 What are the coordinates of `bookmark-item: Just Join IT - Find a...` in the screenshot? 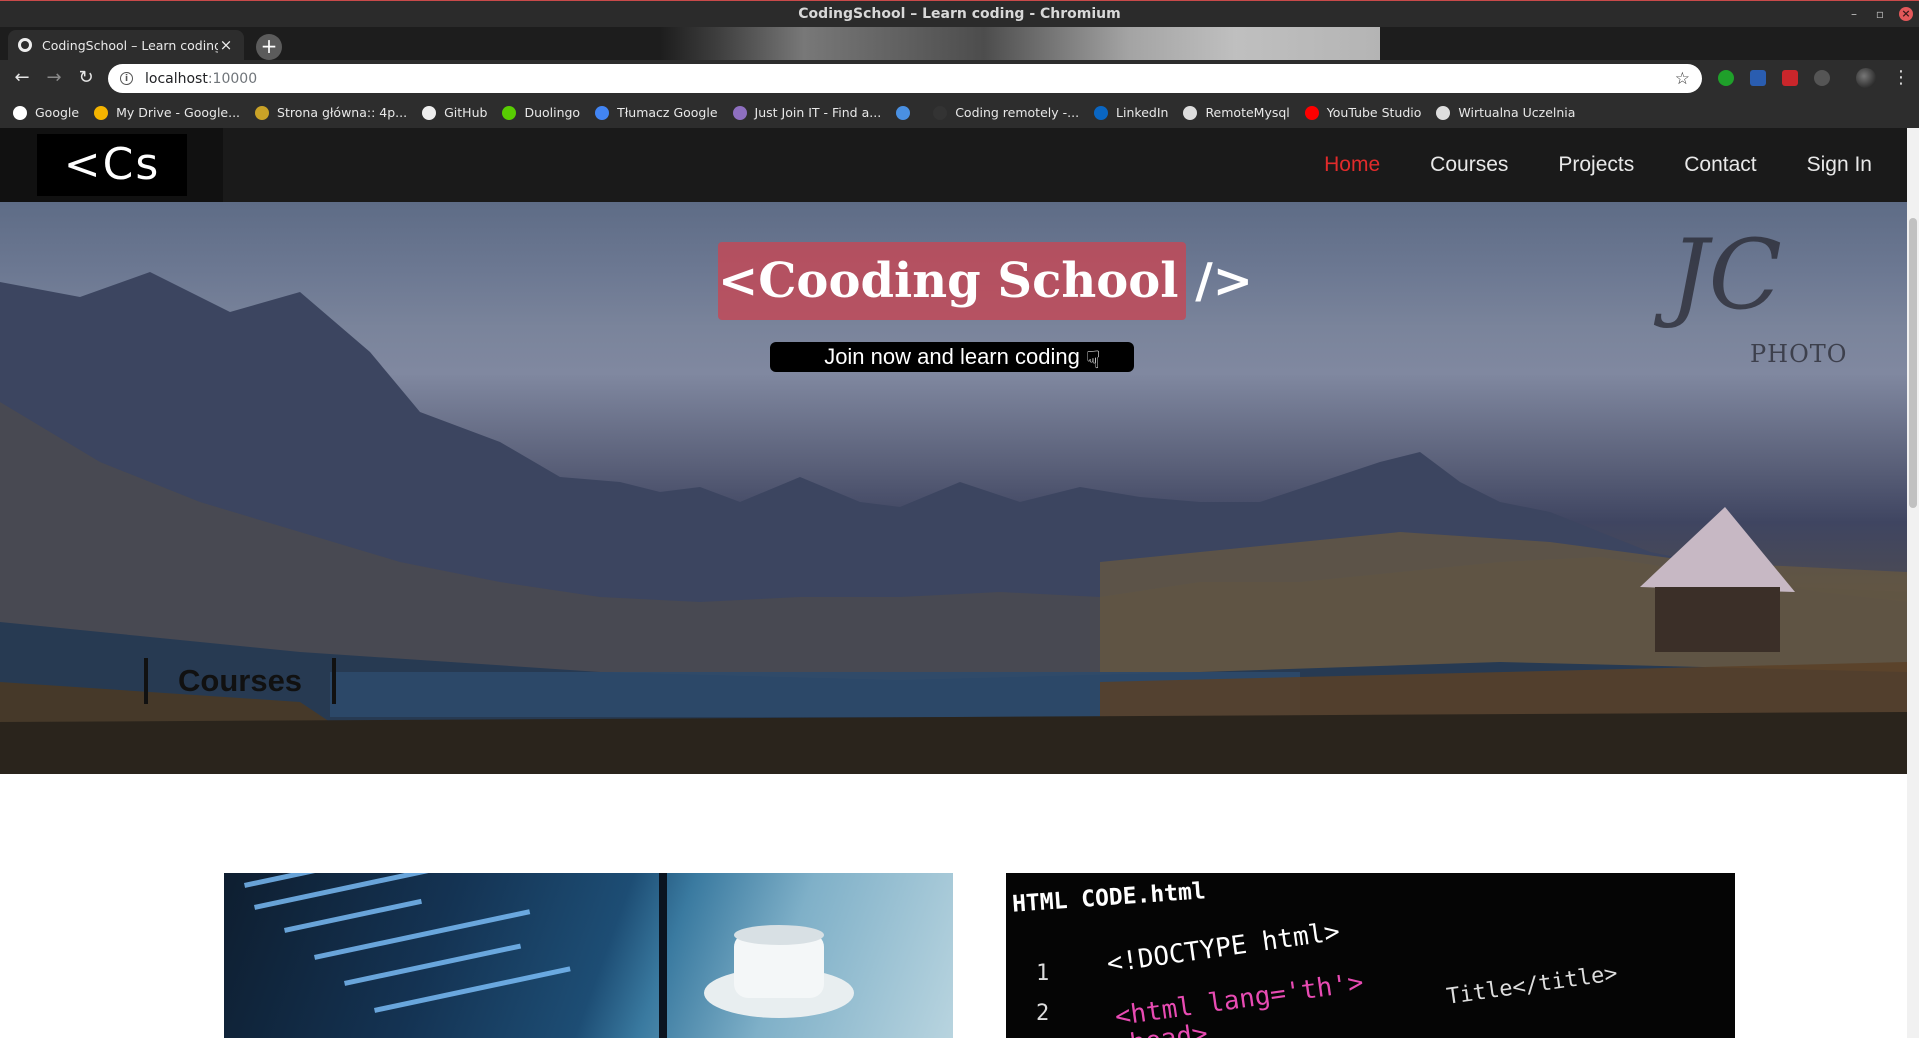 It's located at (807, 112).